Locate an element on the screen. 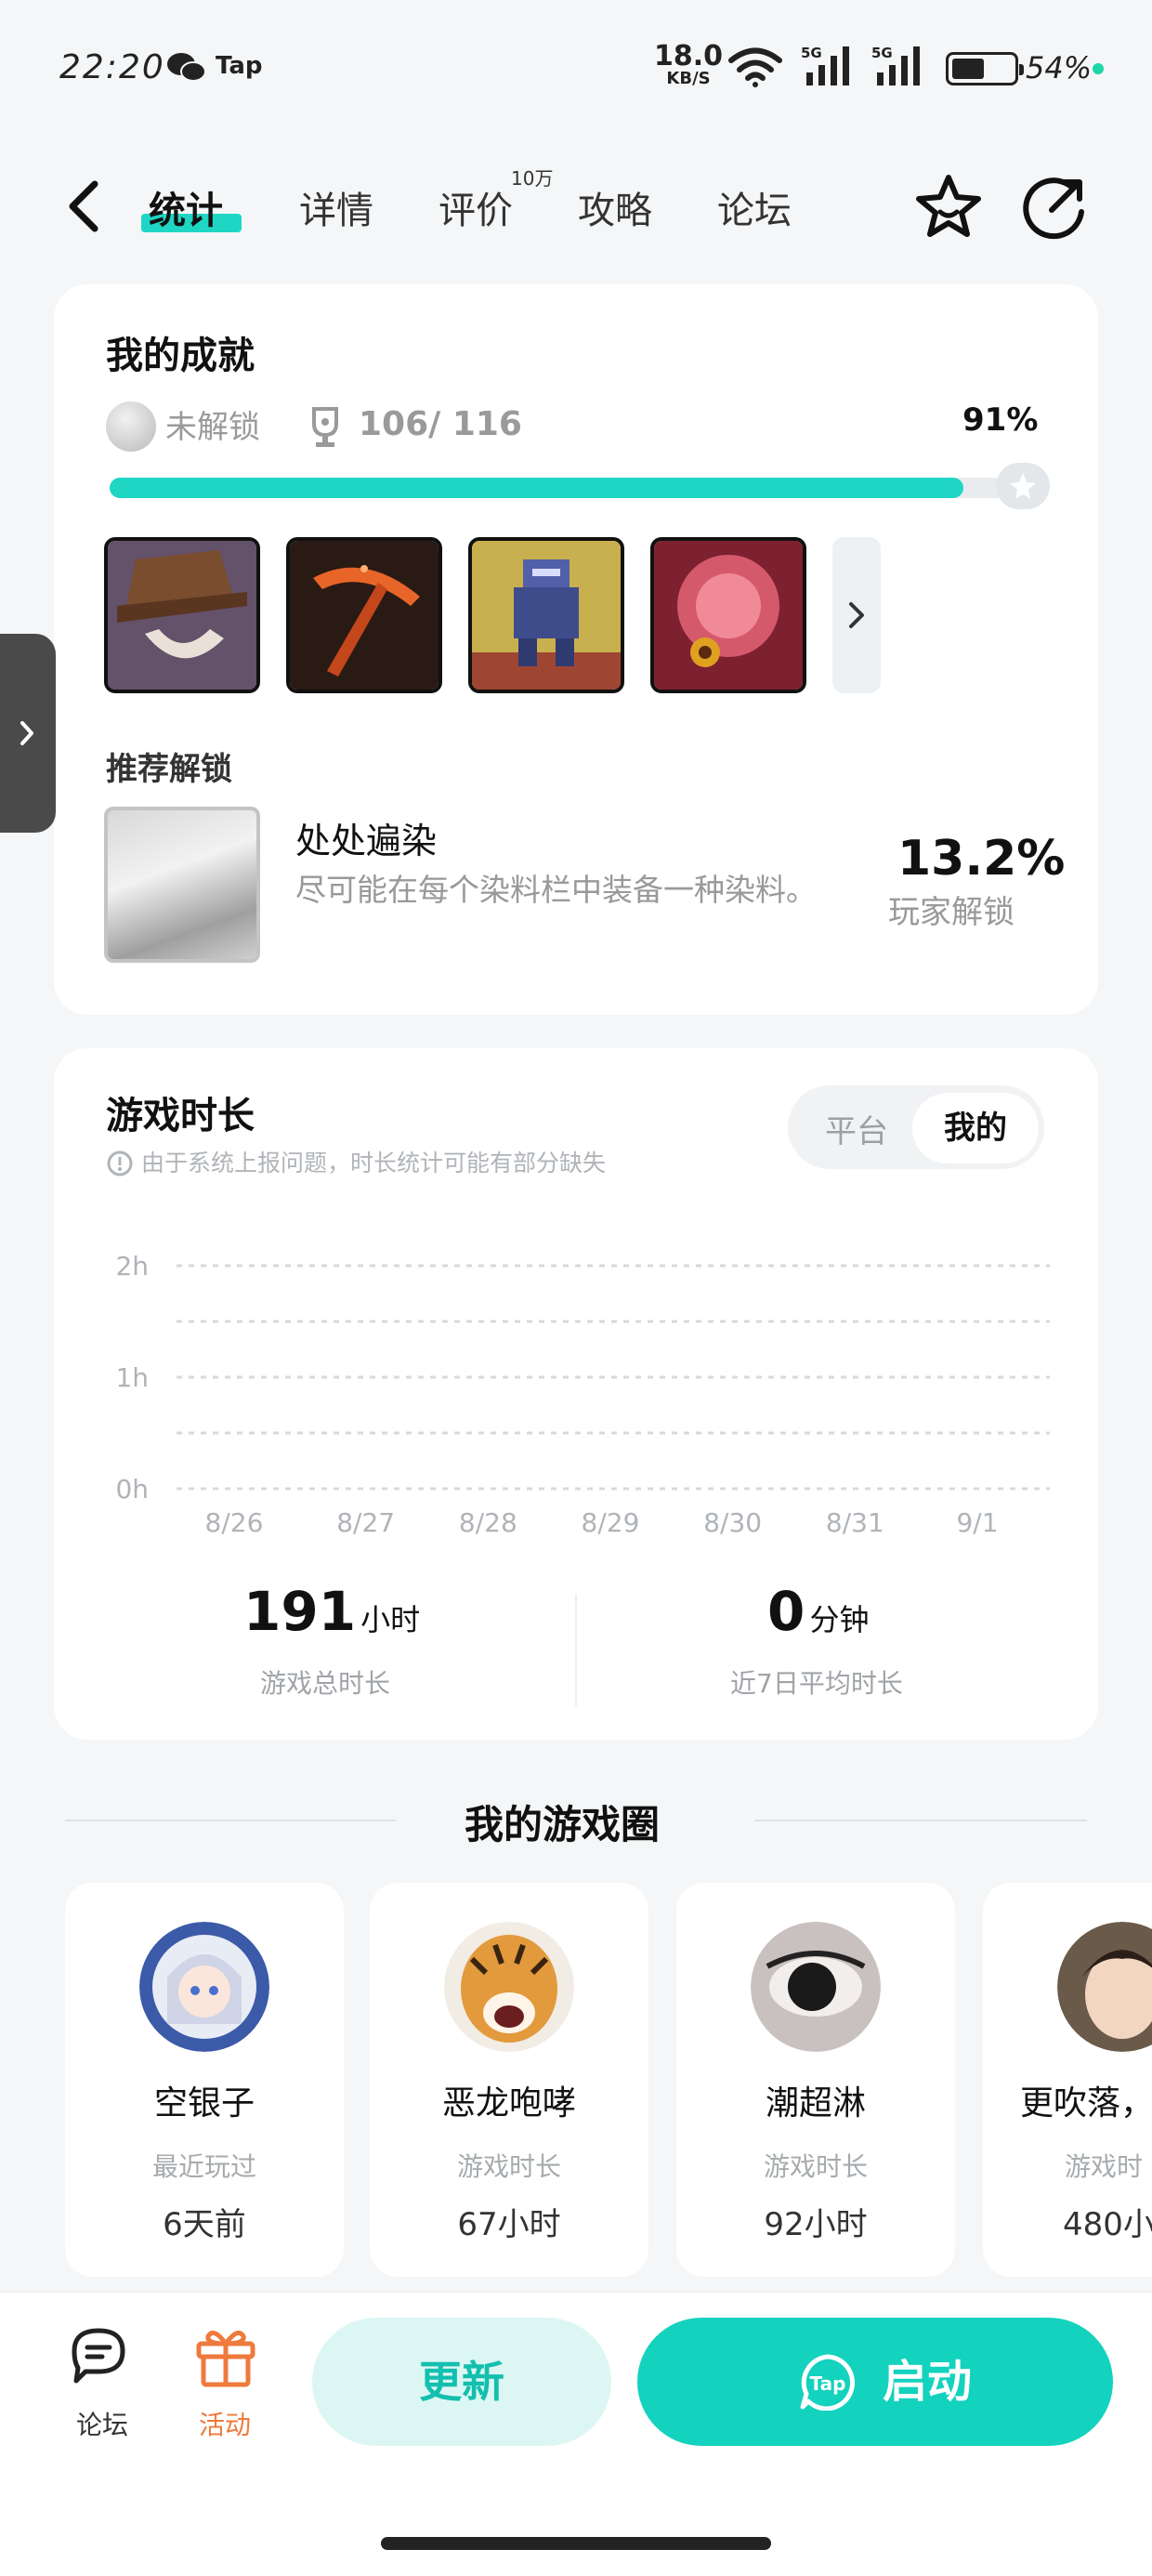 The height and width of the screenshot is (2576, 1152). side-drawer-tab is located at coordinates (28, 733).